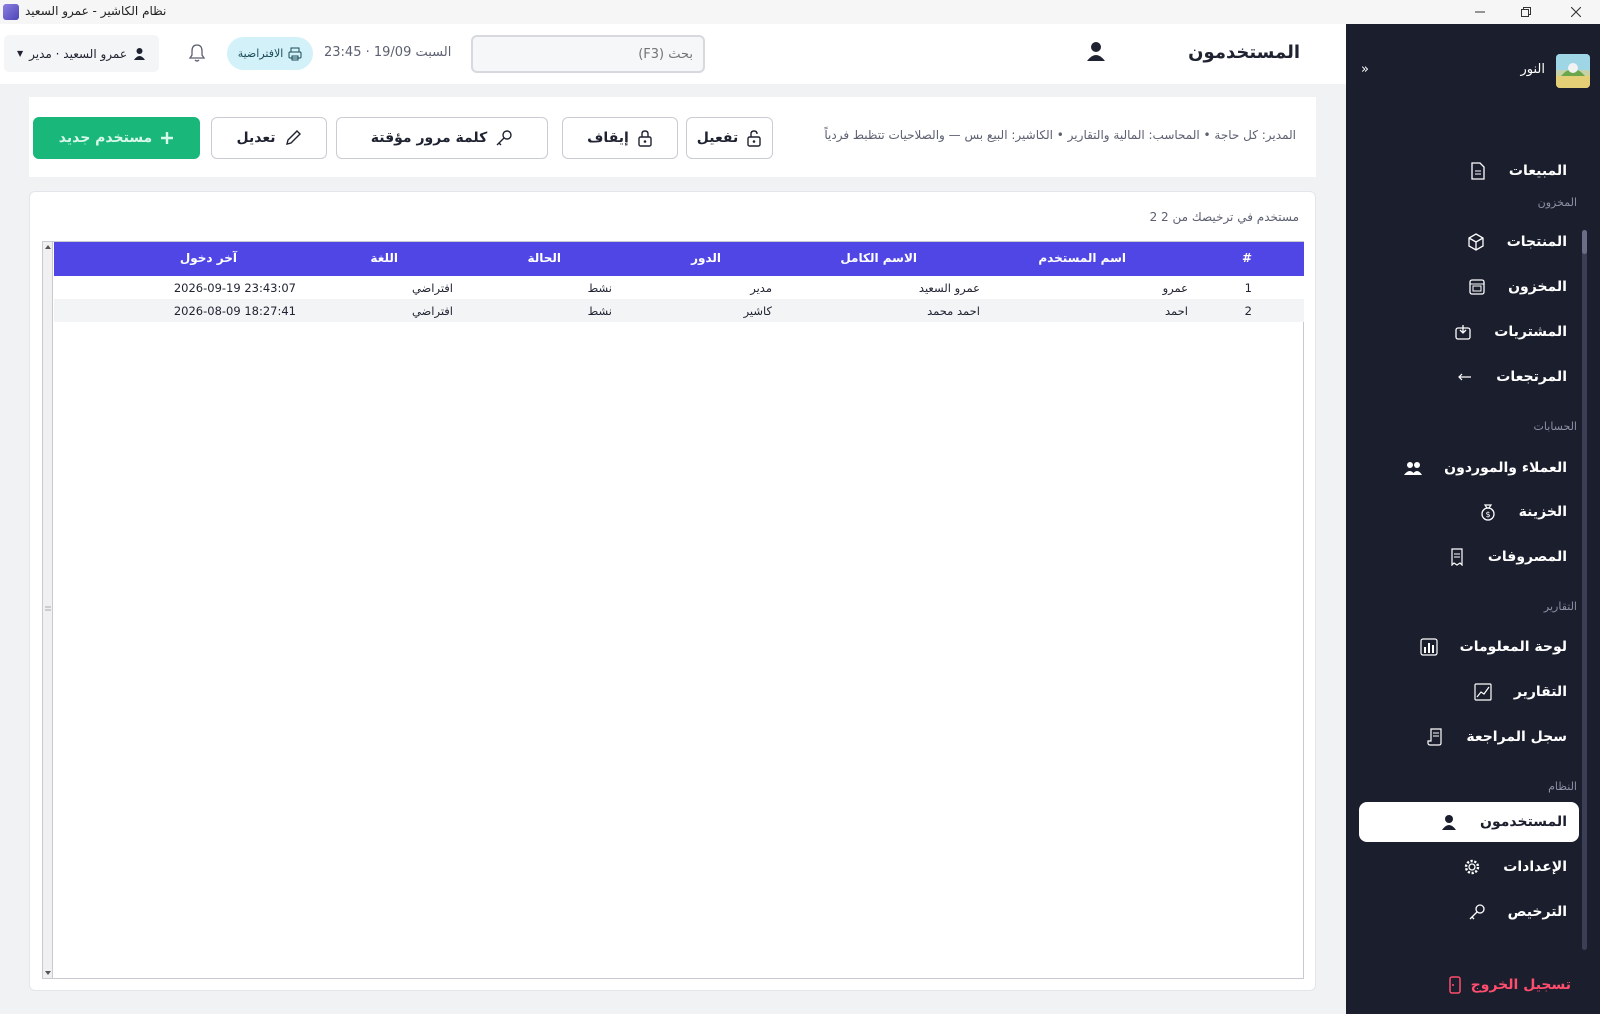  What do you see at coordinates (1537, 171) in the screenshot?
I see `sidebar-item-label: المبيعات` at bounding box center [1537, 171].